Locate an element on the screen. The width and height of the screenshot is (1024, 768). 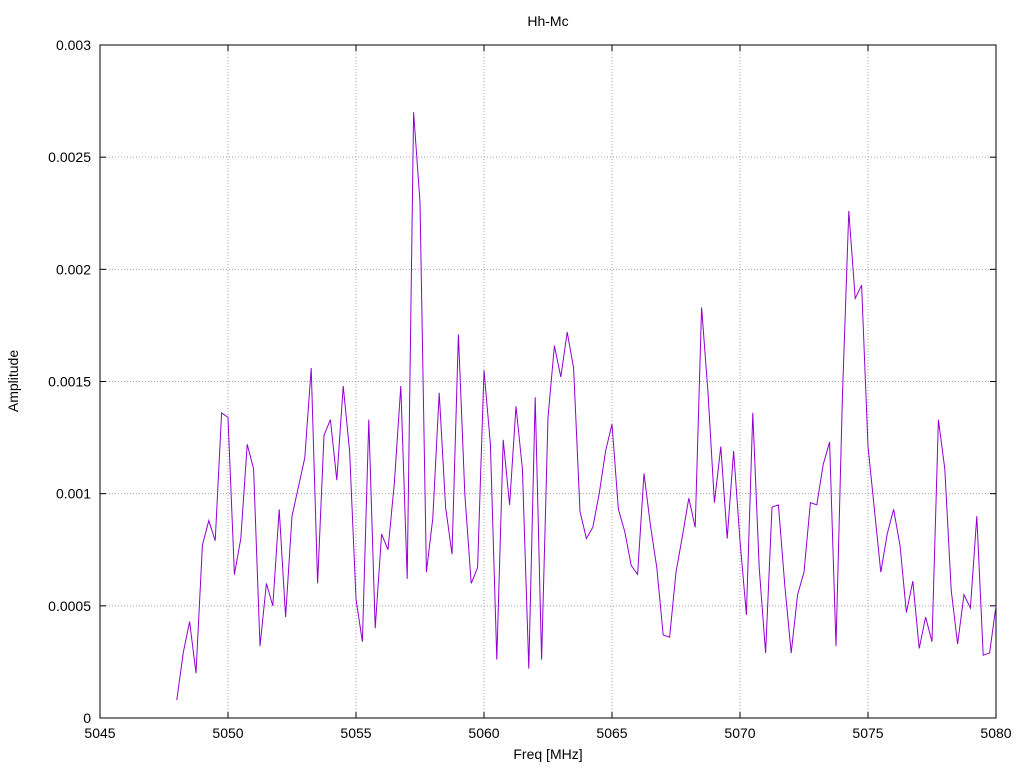
y-tick-label: 0.003 is located at coordinates (73, 45).